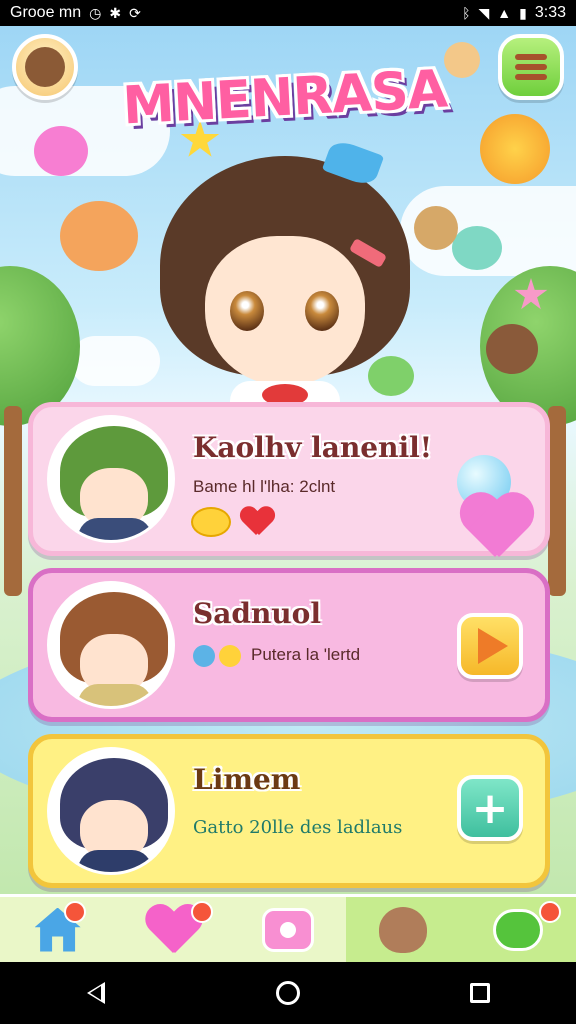 This screenshot has width=576, height=1024. I want to click on tab-camera, so click(287, 929).